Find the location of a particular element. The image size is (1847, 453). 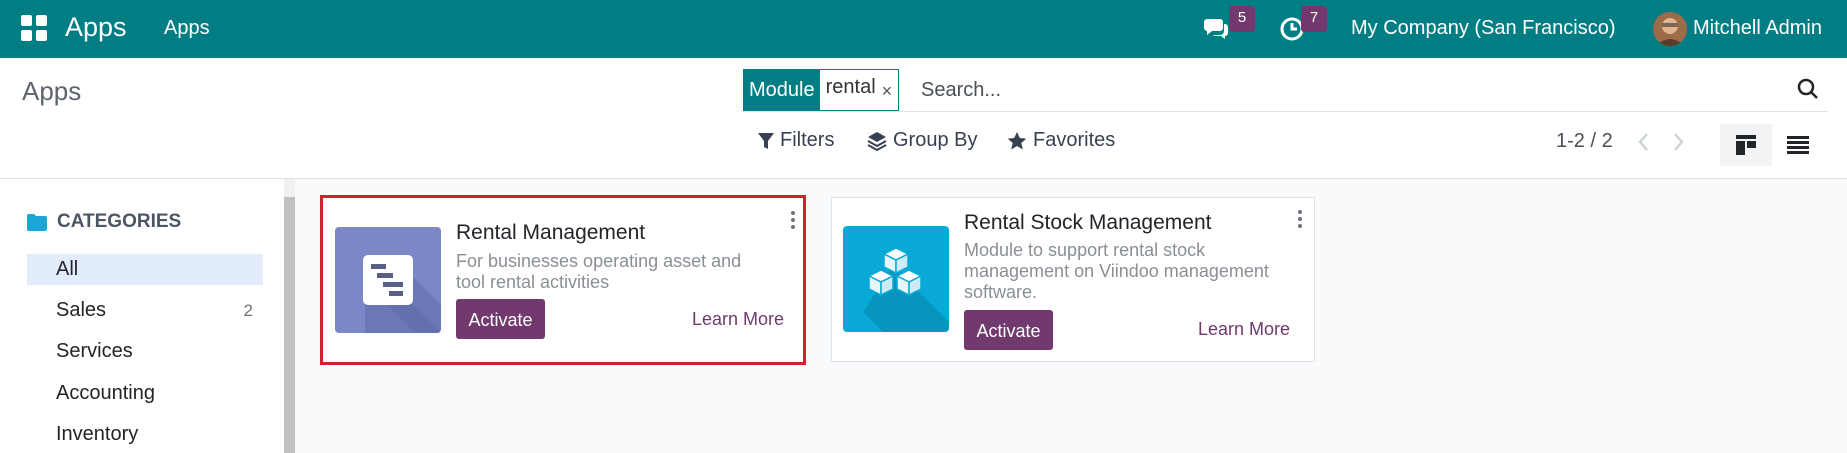

sidebar-item-label: All is located at coordinates (67, 269).